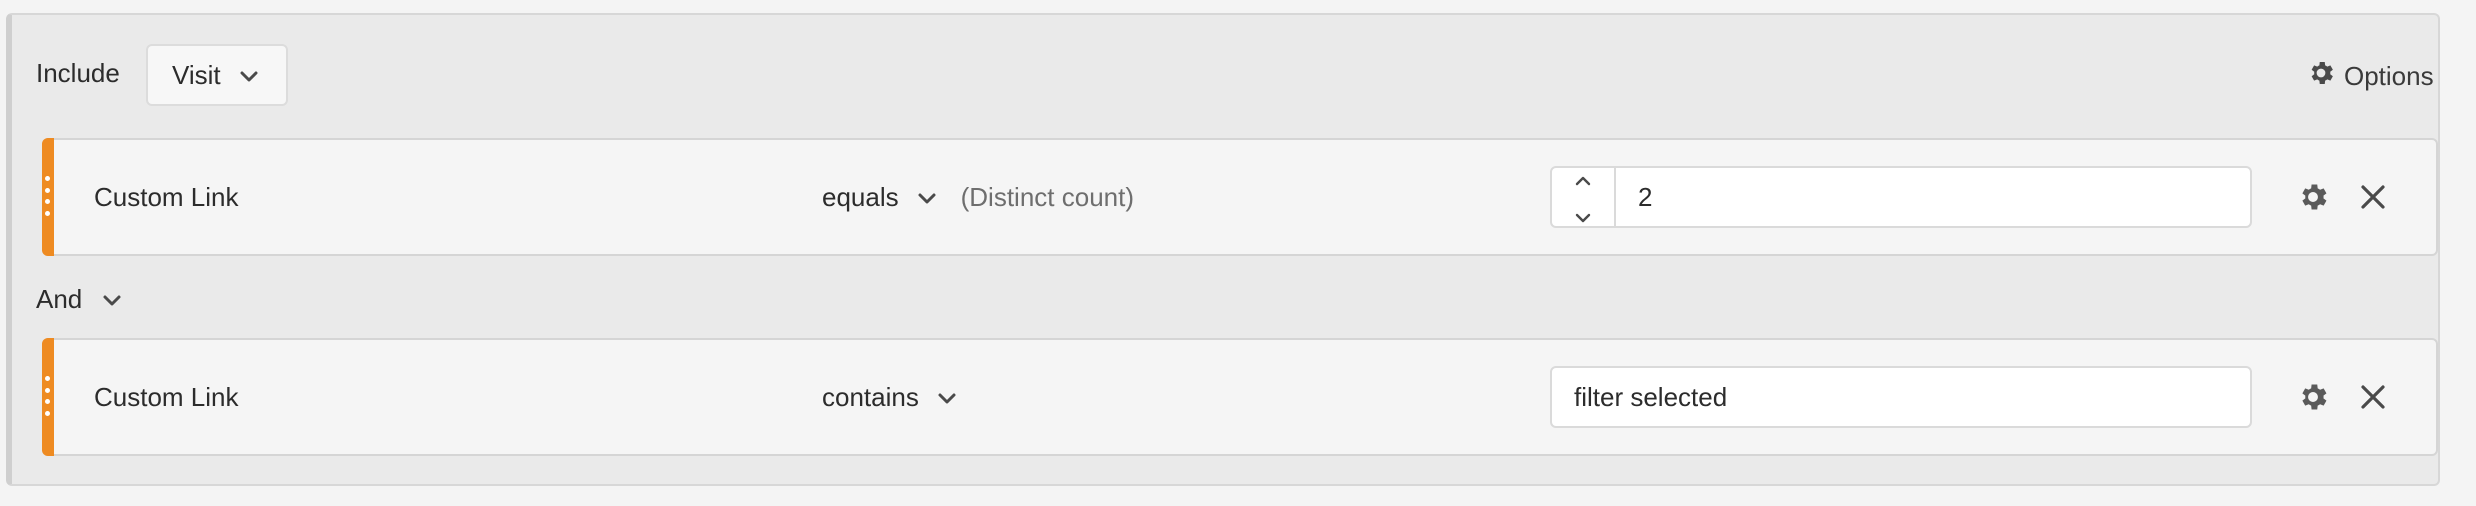  What do you see at coordinates (2389, 76) in the screenshot?
I see `options-label: Options` at bounding box center [2389, 76].